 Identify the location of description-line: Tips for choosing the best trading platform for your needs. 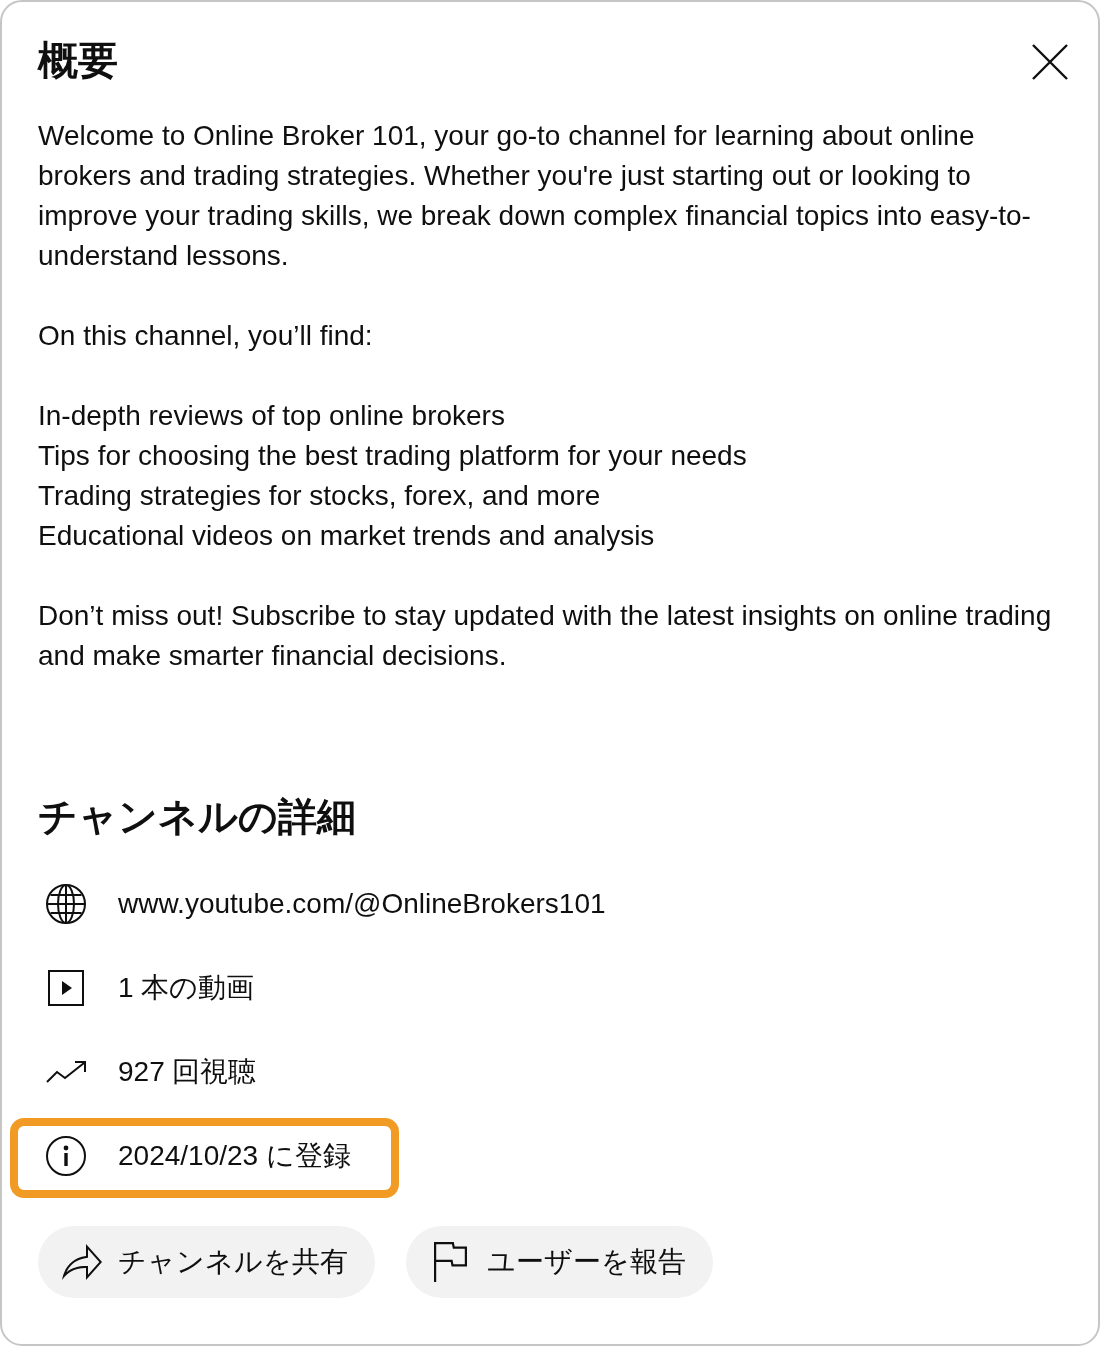
(393, 456).